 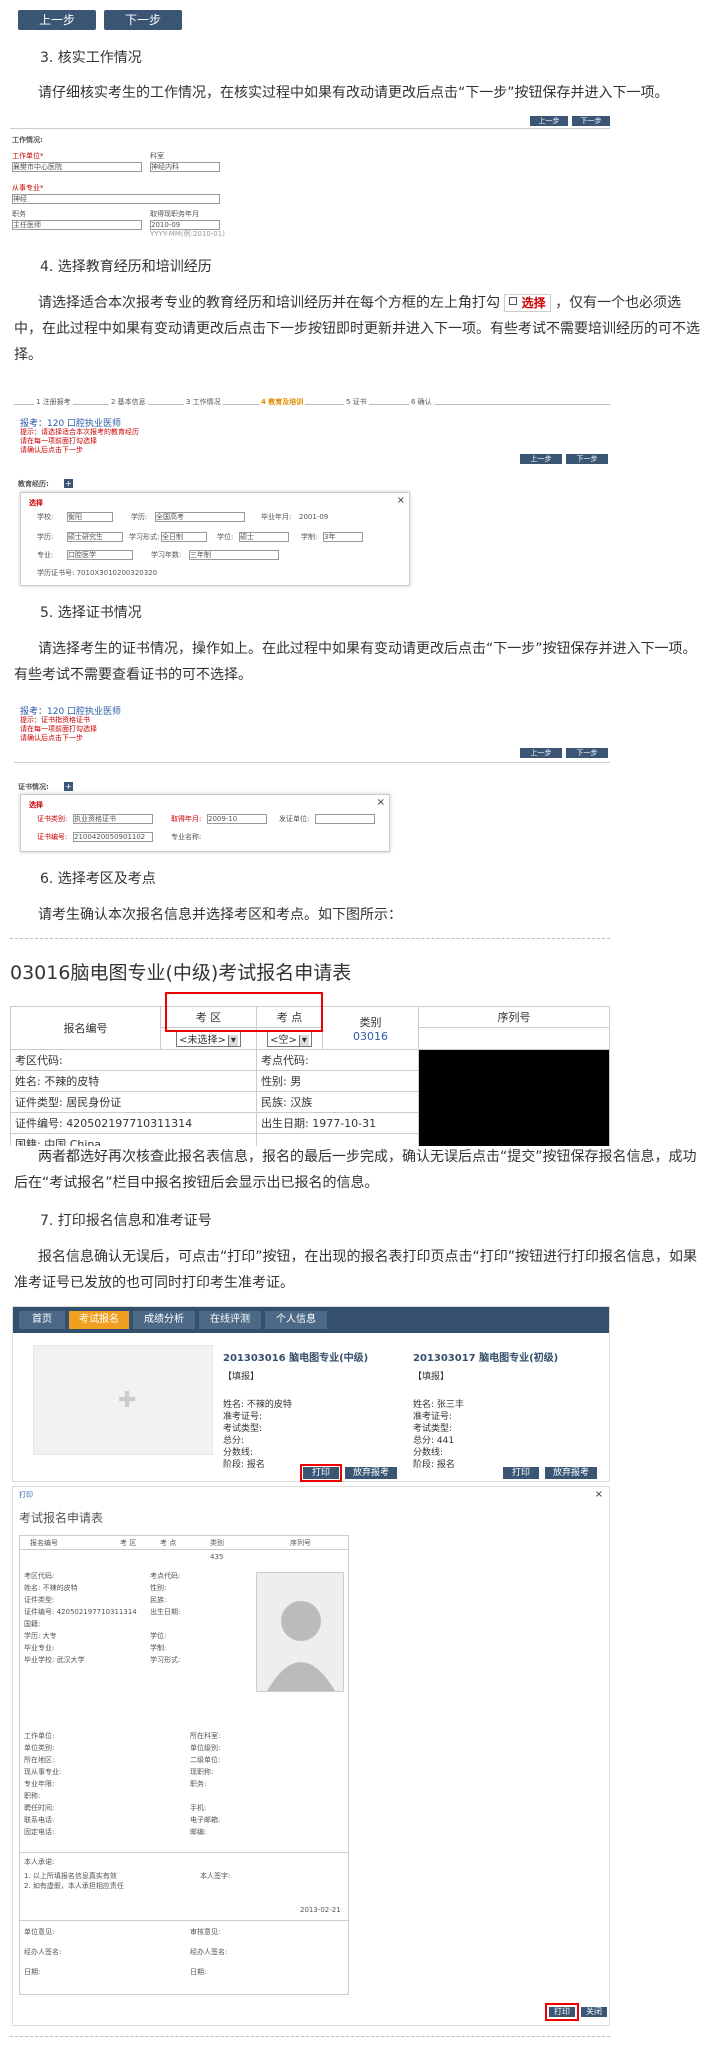 I want to click on cert-r1-l1: 证书类别:, so click(x=52, y=819).